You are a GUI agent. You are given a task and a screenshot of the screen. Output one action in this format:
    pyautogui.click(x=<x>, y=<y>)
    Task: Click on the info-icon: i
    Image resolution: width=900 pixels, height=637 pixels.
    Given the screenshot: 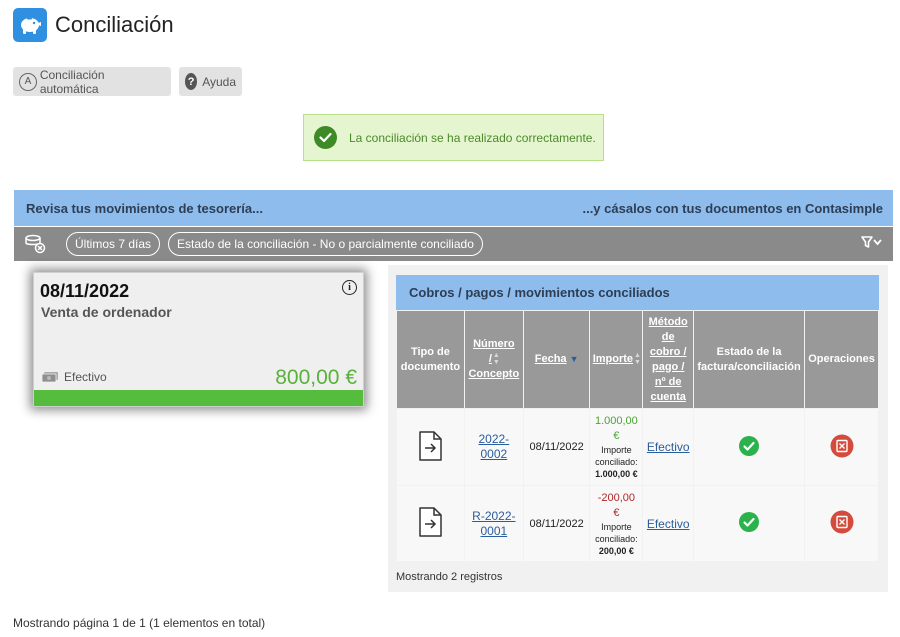 What is the action you would take?
    pyautogui.click(x=349, y=287)
    